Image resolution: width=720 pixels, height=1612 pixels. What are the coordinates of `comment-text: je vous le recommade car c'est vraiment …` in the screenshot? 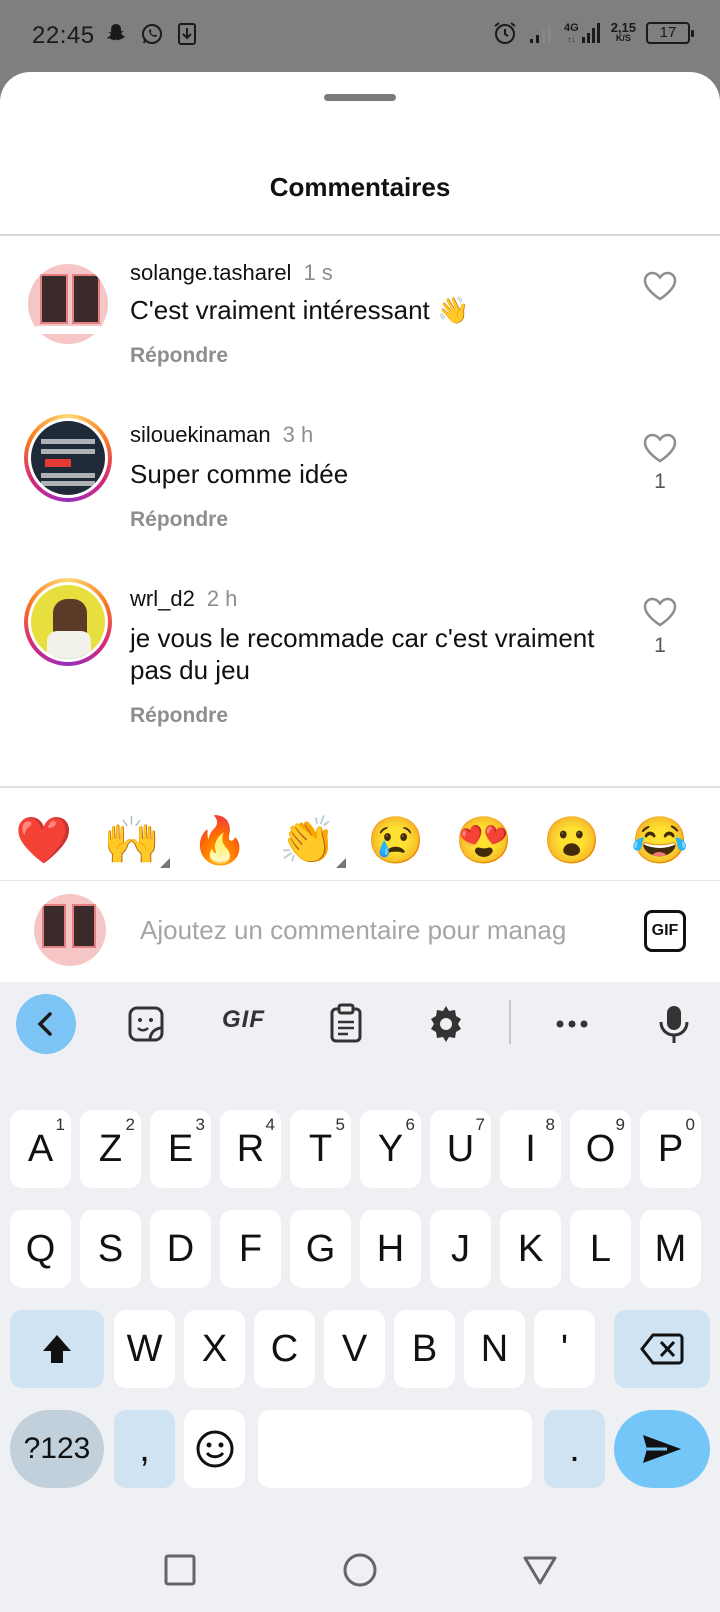 It's located at (362, 654).